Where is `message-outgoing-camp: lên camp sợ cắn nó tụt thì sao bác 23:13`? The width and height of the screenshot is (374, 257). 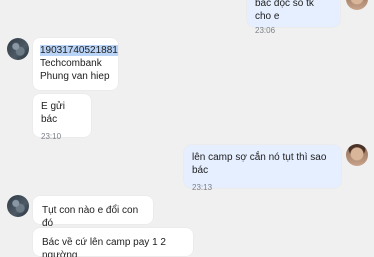 message-outgoing-camp: lên camp sợ cắn nó tụt thì sao bác 23:13 is located at coordinates (262, 168).